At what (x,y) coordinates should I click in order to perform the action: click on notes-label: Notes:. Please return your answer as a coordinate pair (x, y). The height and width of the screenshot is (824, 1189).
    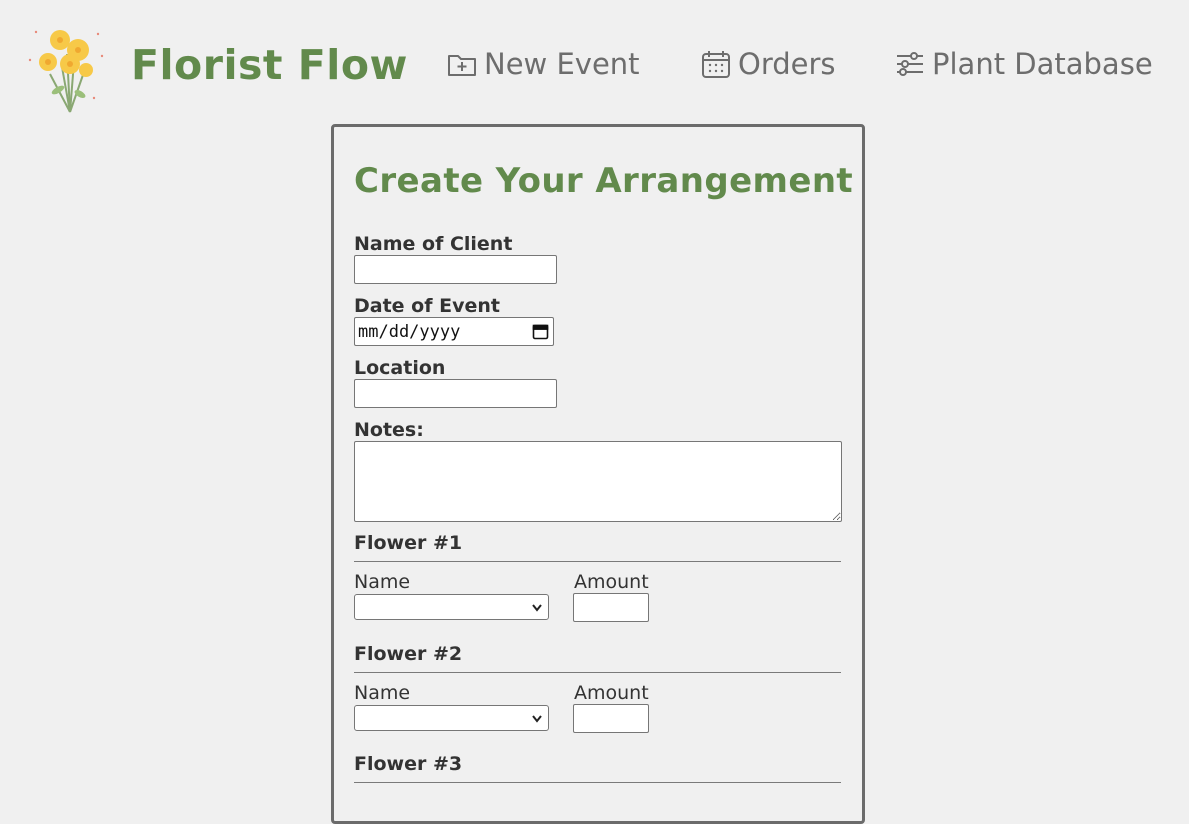
    Looking at the image, I should click on (389, 430).